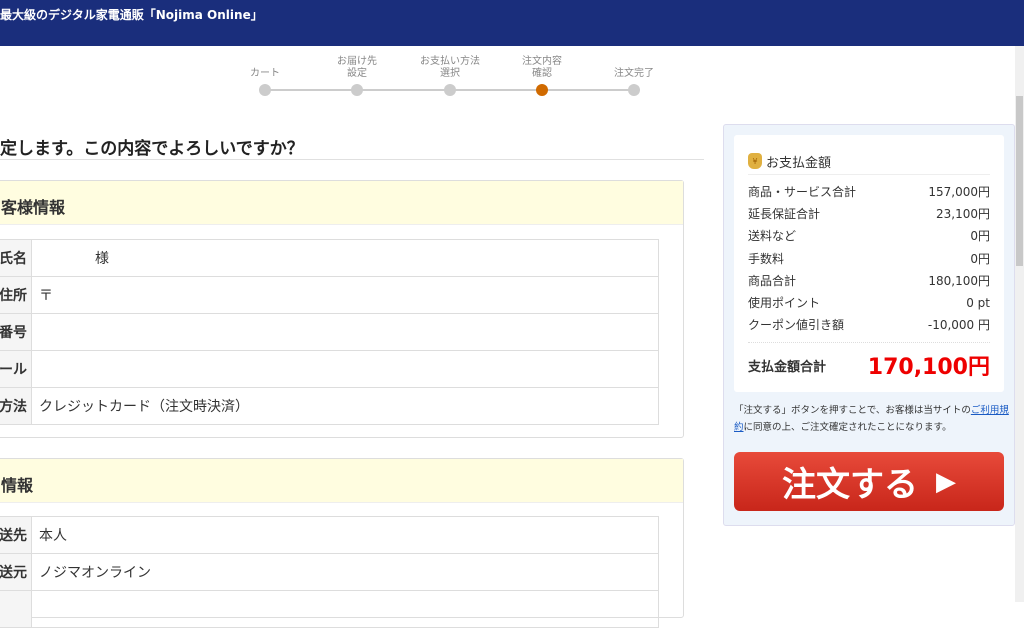 The image size is (1024, 628). I want to click on scrollbar-thumb, so click(1019, 181).